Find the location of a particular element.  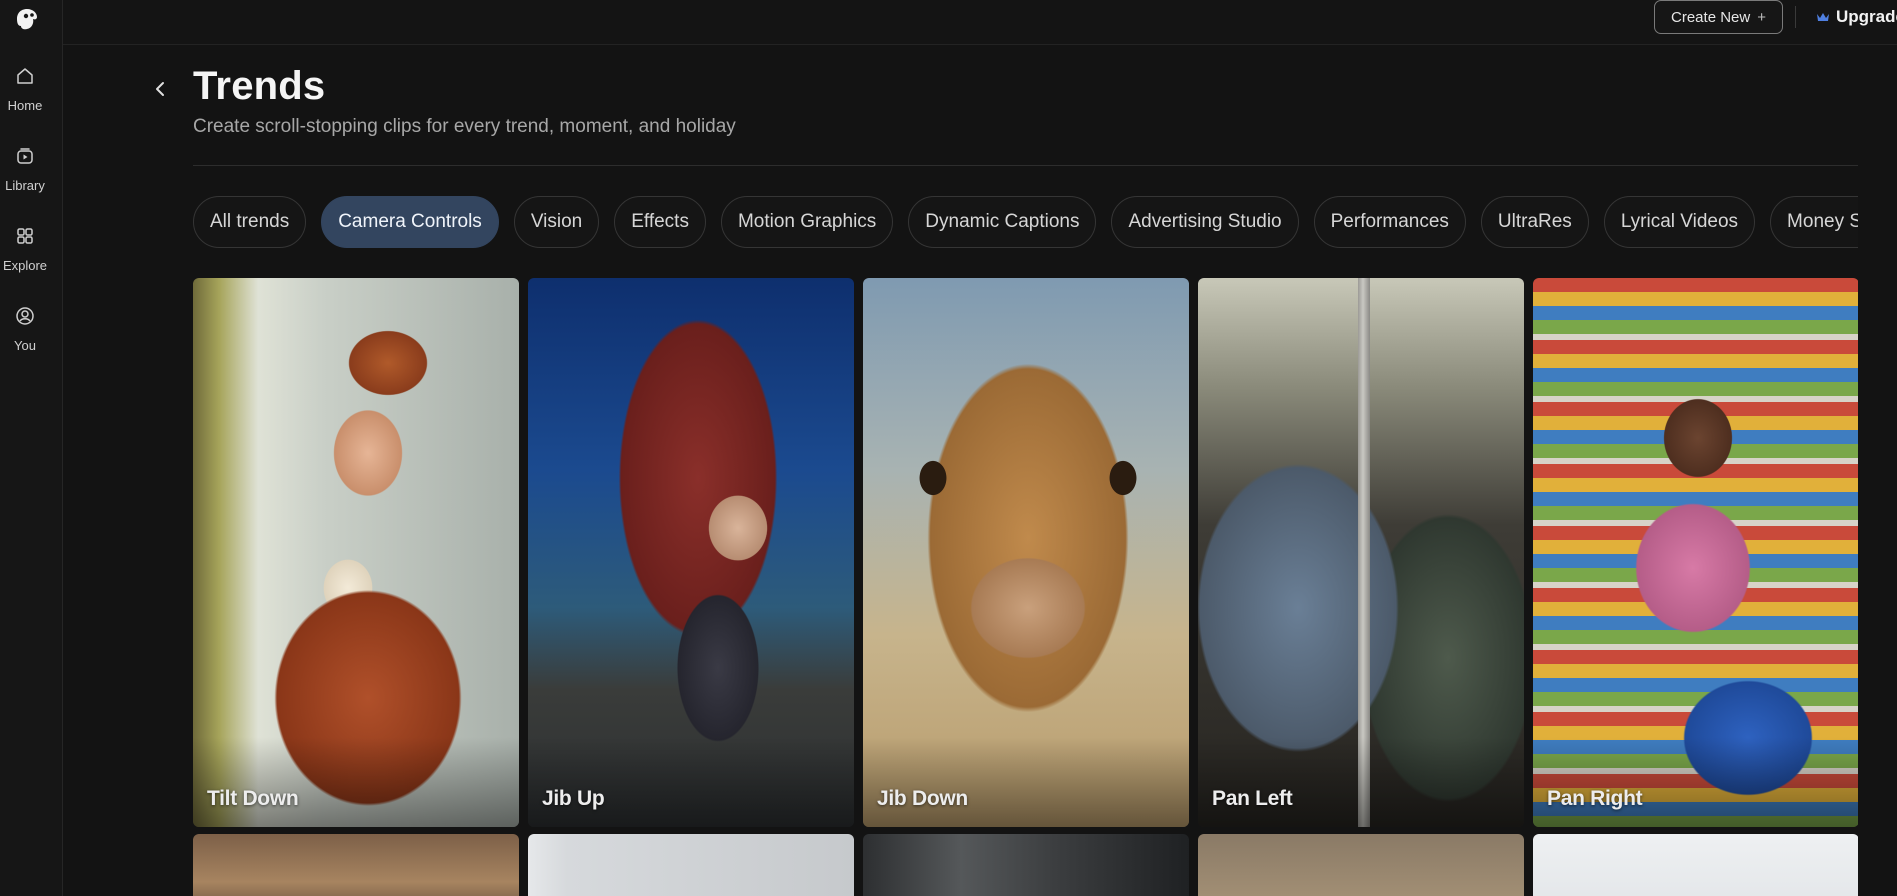

sidebar-item-label: You is located at coordinates (25, 345).